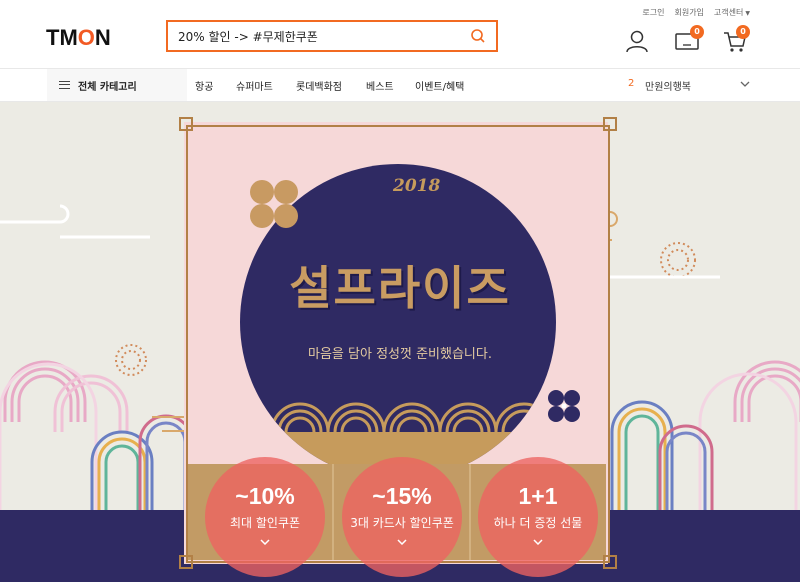 This screenshot has height=582, width=800. I want to click on top-links: 로그인 회원가입 고객센터 ▼, so click(696, 12).